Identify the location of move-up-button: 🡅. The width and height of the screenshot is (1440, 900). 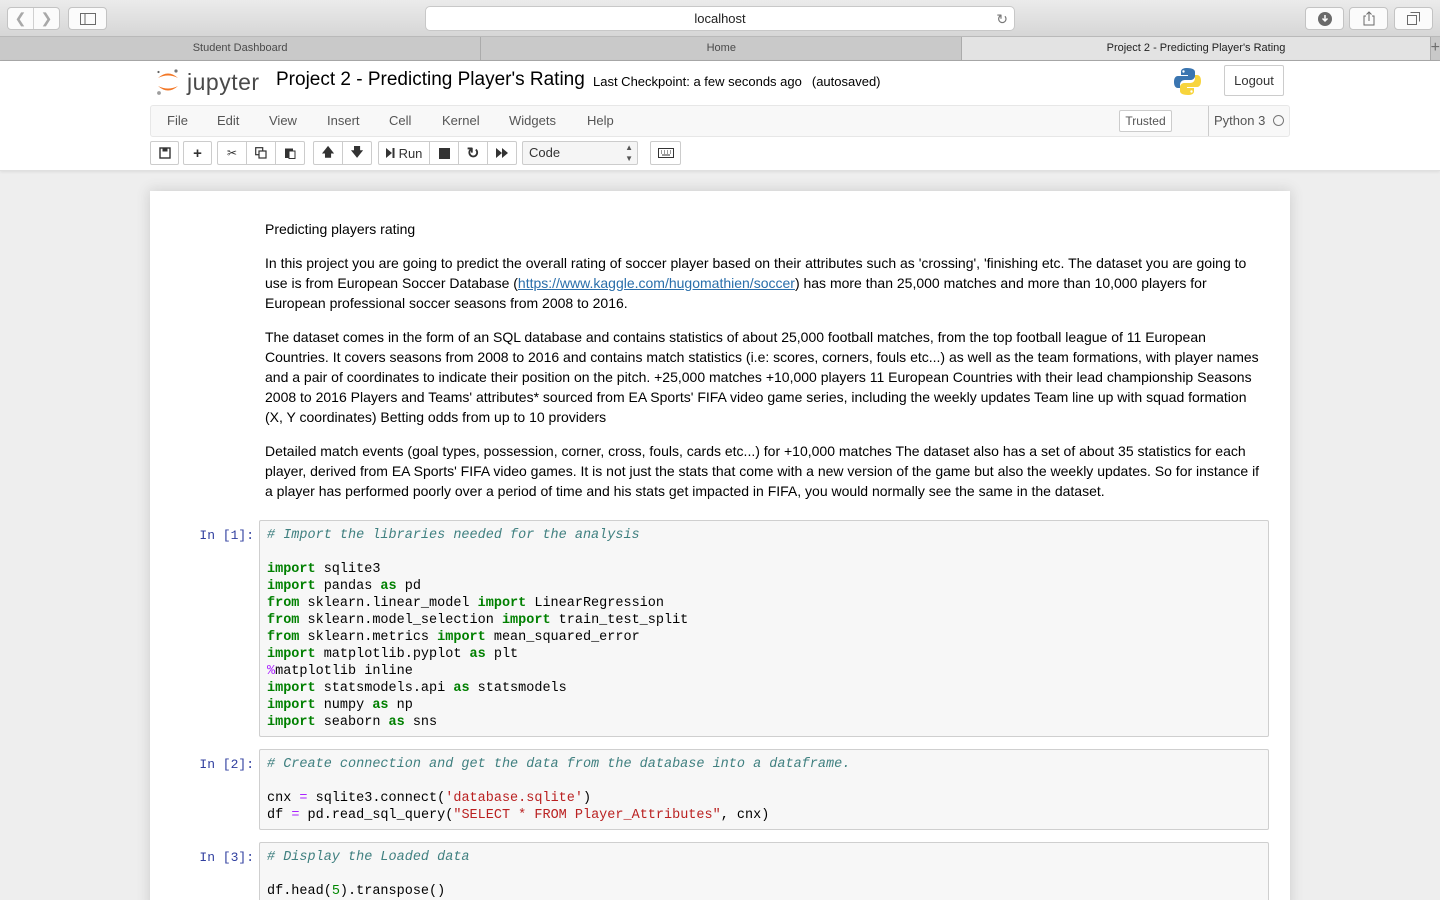
(328, 153).